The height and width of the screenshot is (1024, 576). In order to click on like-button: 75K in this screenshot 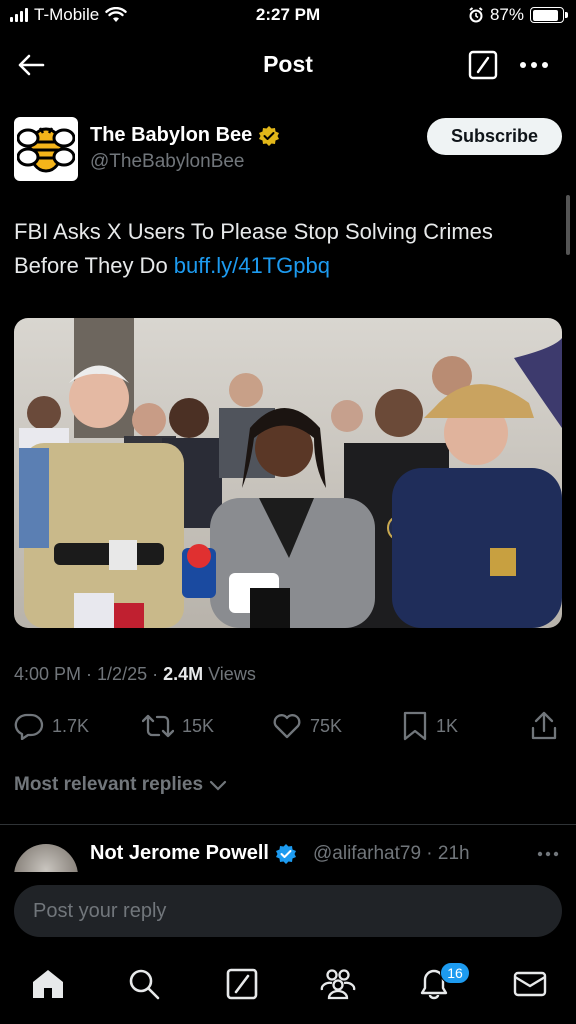, I will do `click(307, 726)`.